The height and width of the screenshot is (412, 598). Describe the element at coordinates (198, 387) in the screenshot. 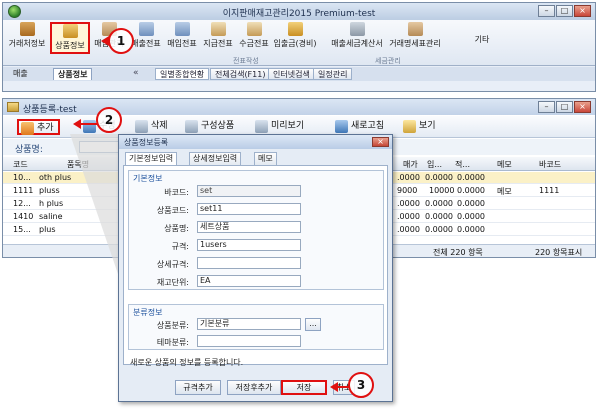

I see `spec-add-button: 규격추가` at that location.